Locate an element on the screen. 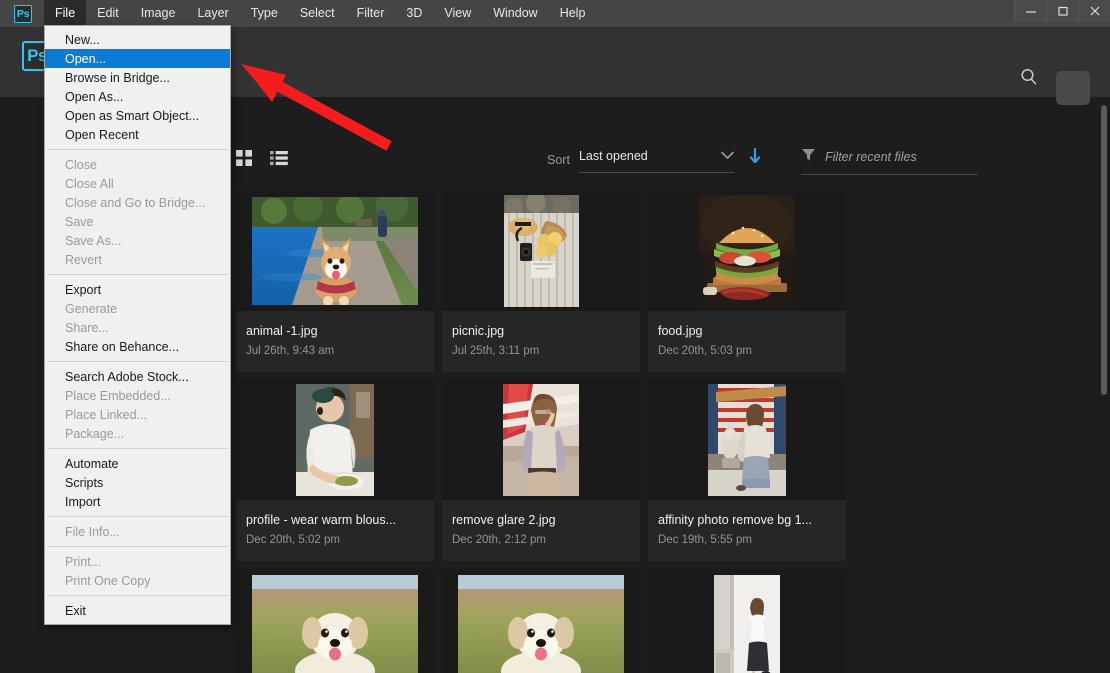 Image resolution: width=1110 pixels, height=673 pixels. maximize-icon is located at coordinates (1062, 11).